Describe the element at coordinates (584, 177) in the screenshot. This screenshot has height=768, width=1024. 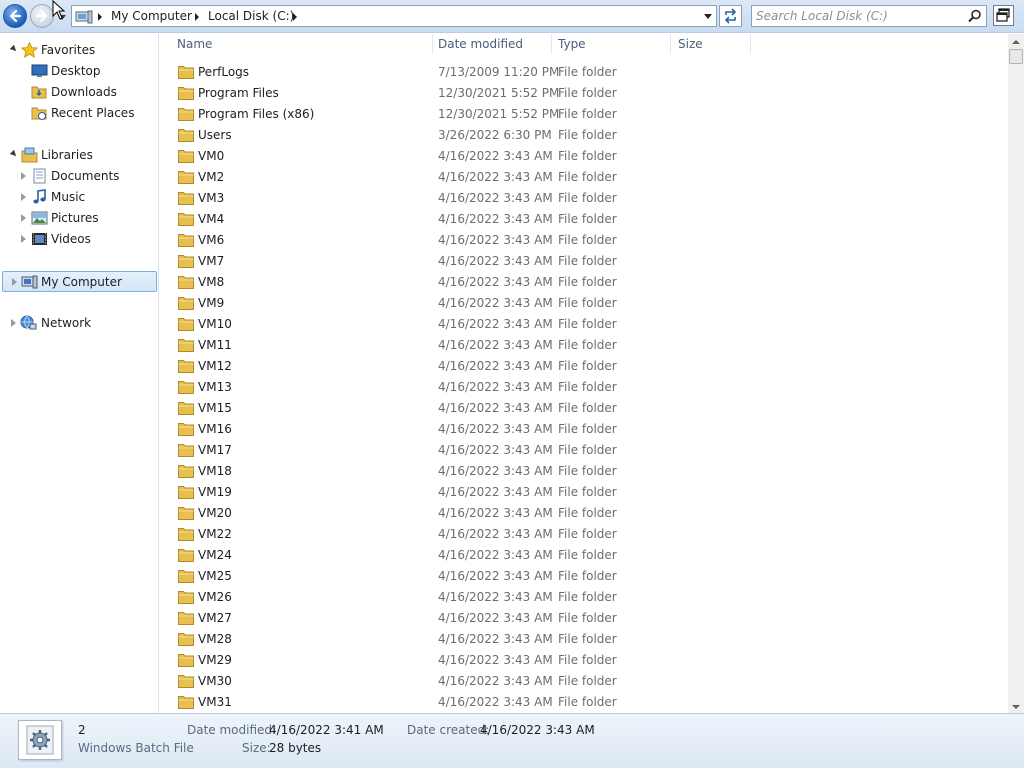
I see `file-row: VM2 4/16/2022 3:43 AM File folder` at that location.